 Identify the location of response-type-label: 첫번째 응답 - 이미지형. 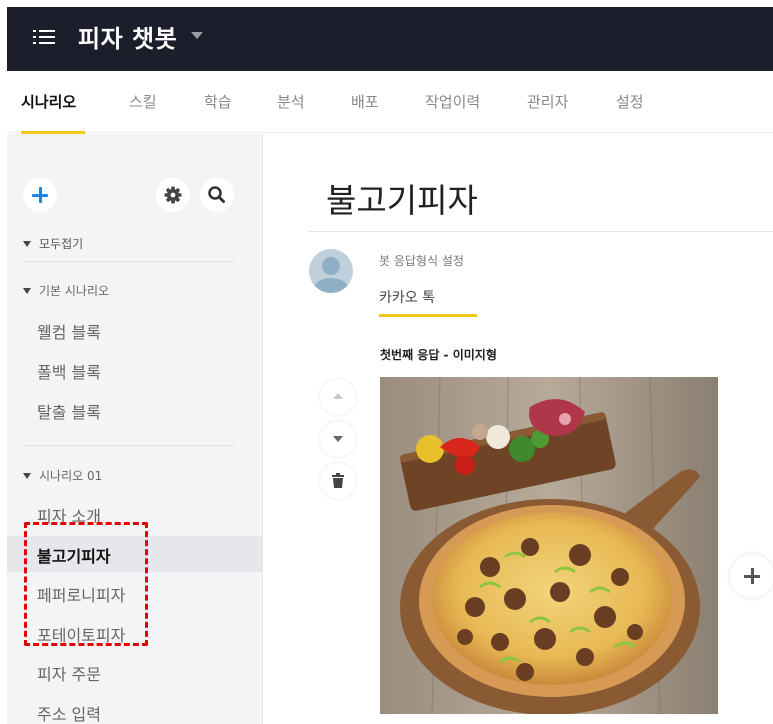
(438, 355).